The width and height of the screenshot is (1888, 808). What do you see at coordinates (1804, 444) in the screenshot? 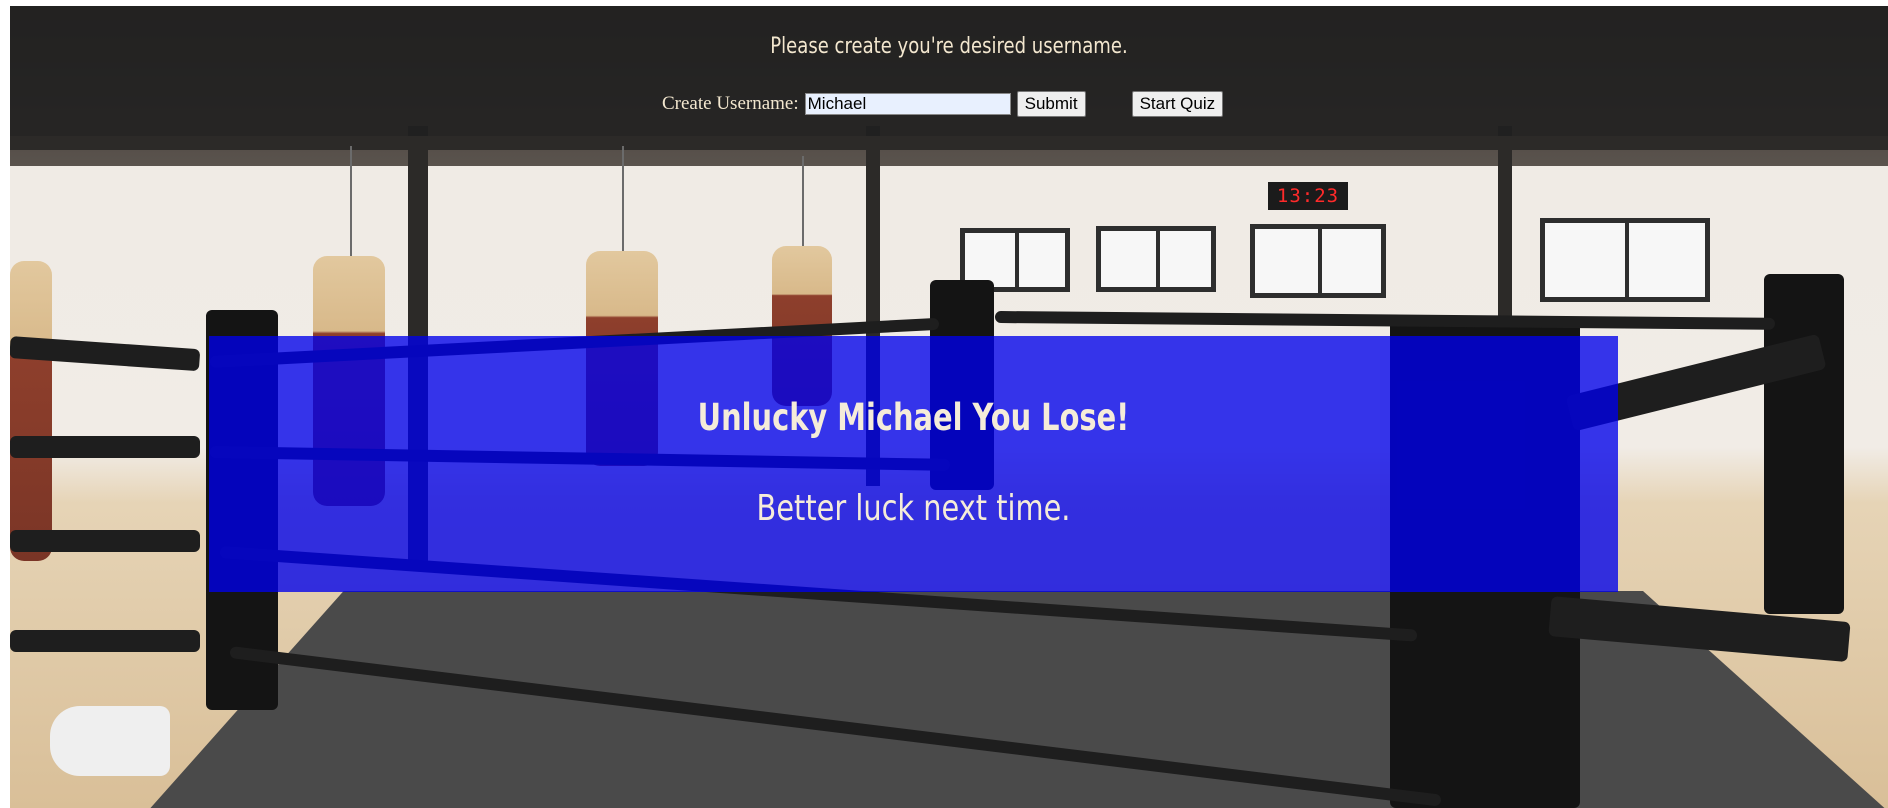
I see `ring-corner-pad` at bounding box center [1804, 444].